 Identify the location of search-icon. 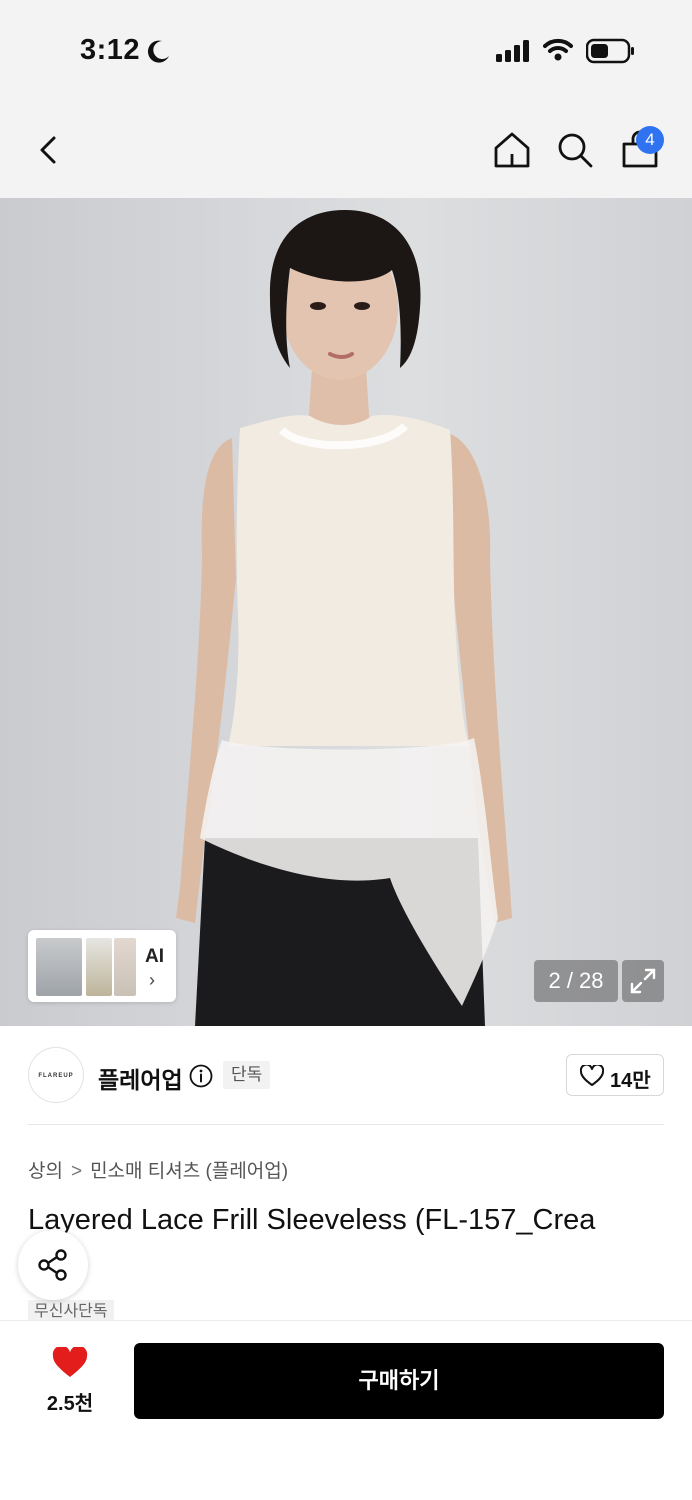
(575, 150).